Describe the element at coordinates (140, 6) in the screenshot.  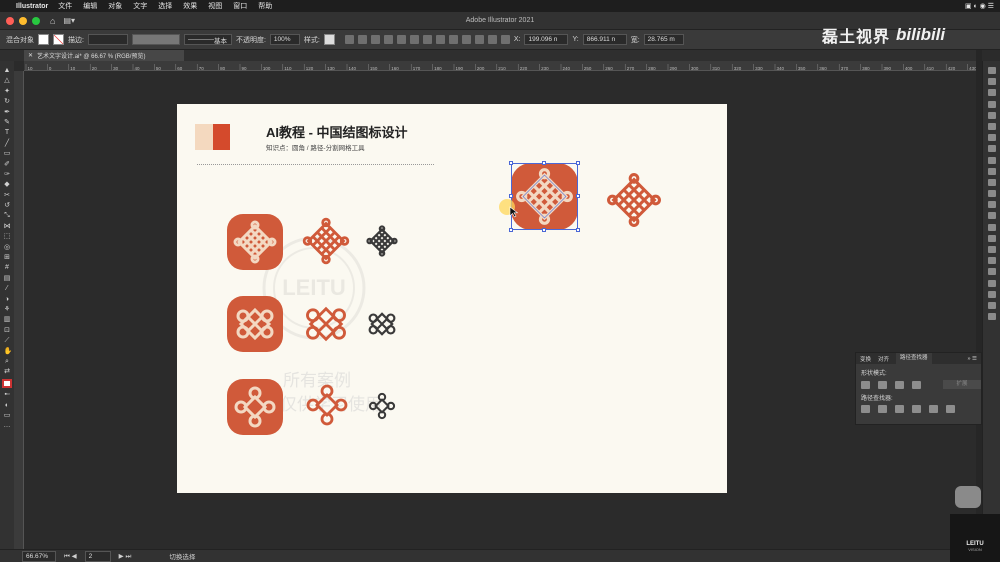
I see `menu-type: 文字` at that location.